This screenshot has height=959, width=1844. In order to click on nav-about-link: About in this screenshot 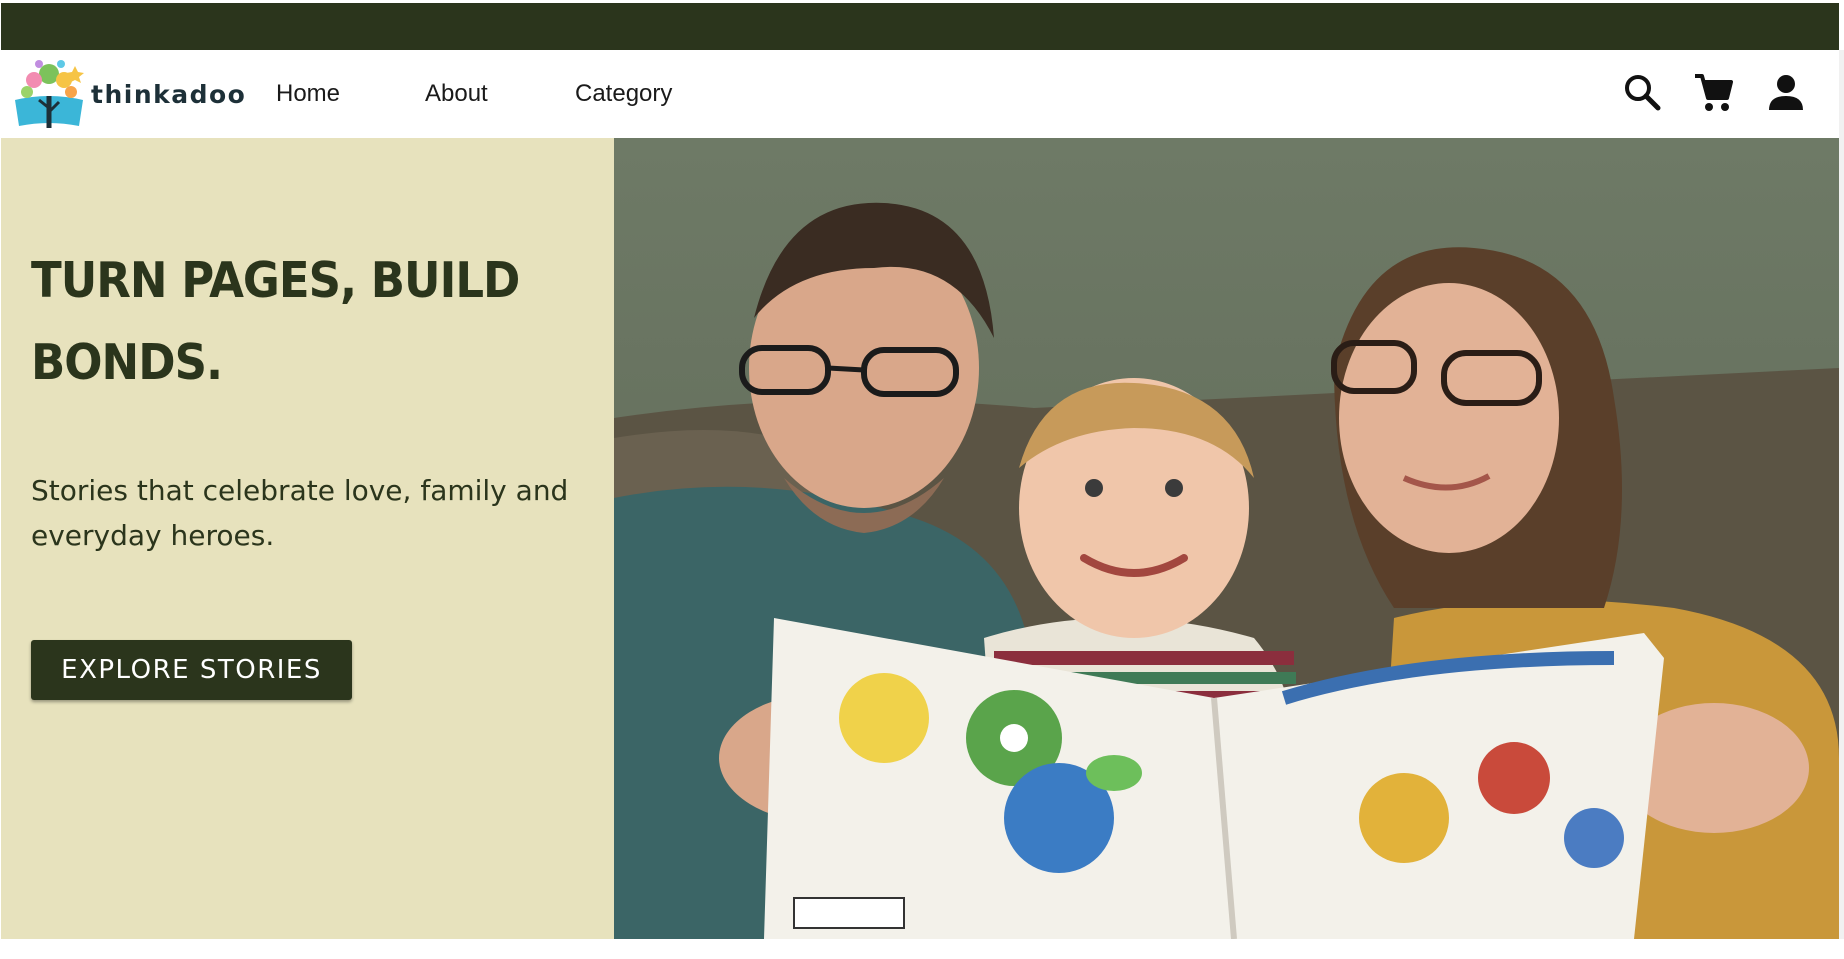, I will do `click(456, 94)`.